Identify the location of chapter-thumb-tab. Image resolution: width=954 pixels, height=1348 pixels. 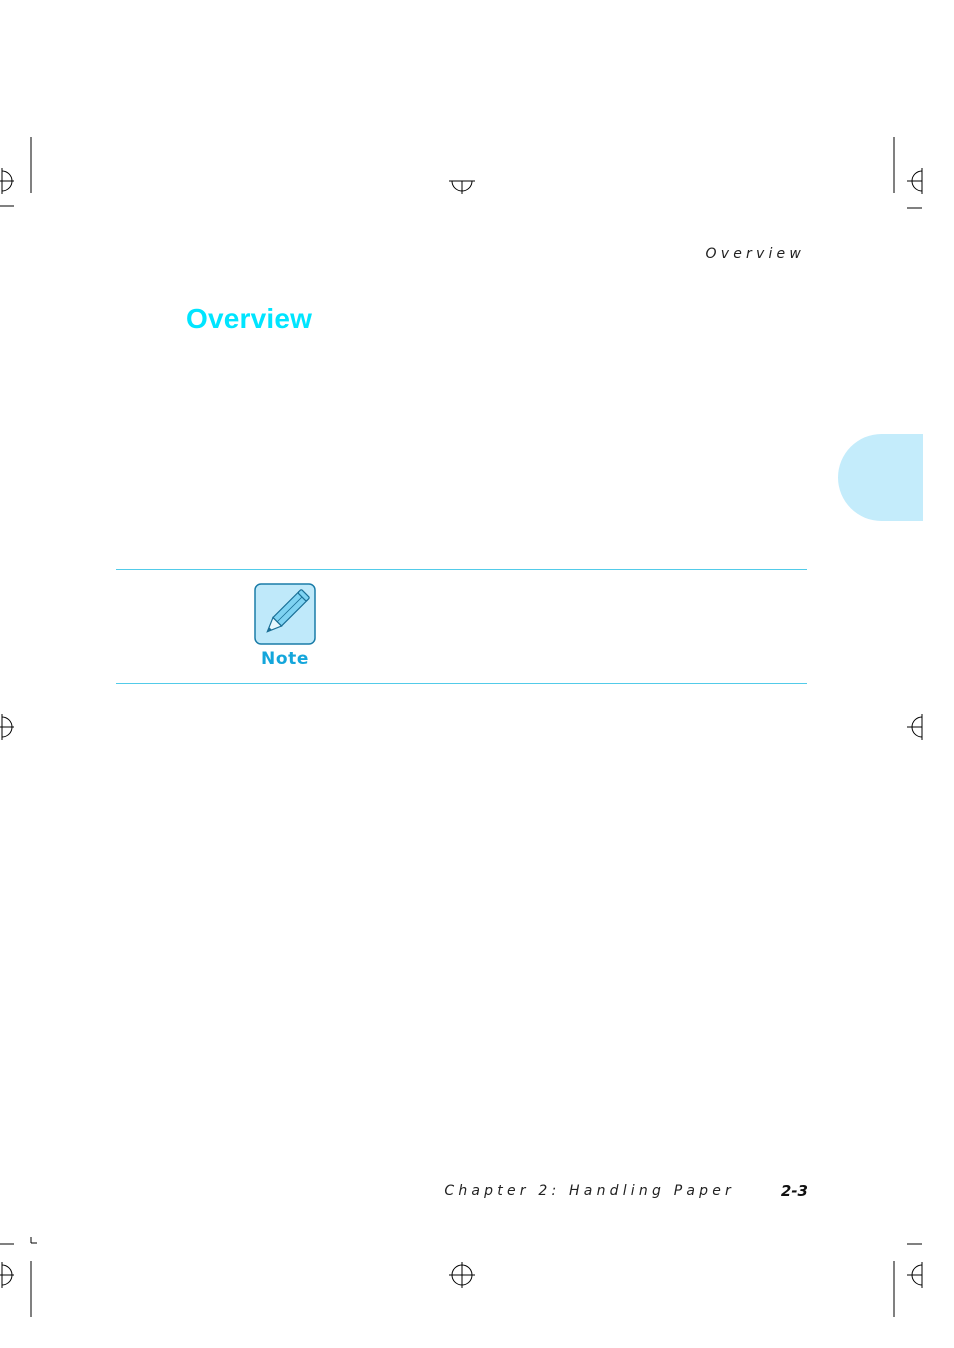
(880, 477).